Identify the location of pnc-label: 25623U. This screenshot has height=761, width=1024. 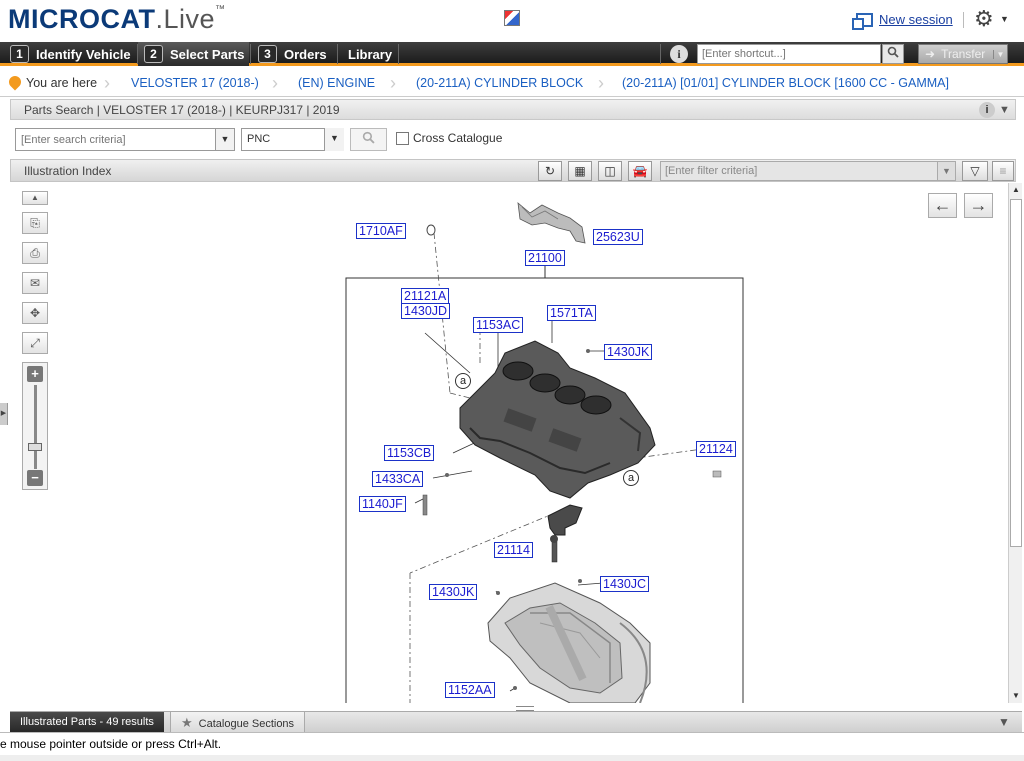
(618, 237).